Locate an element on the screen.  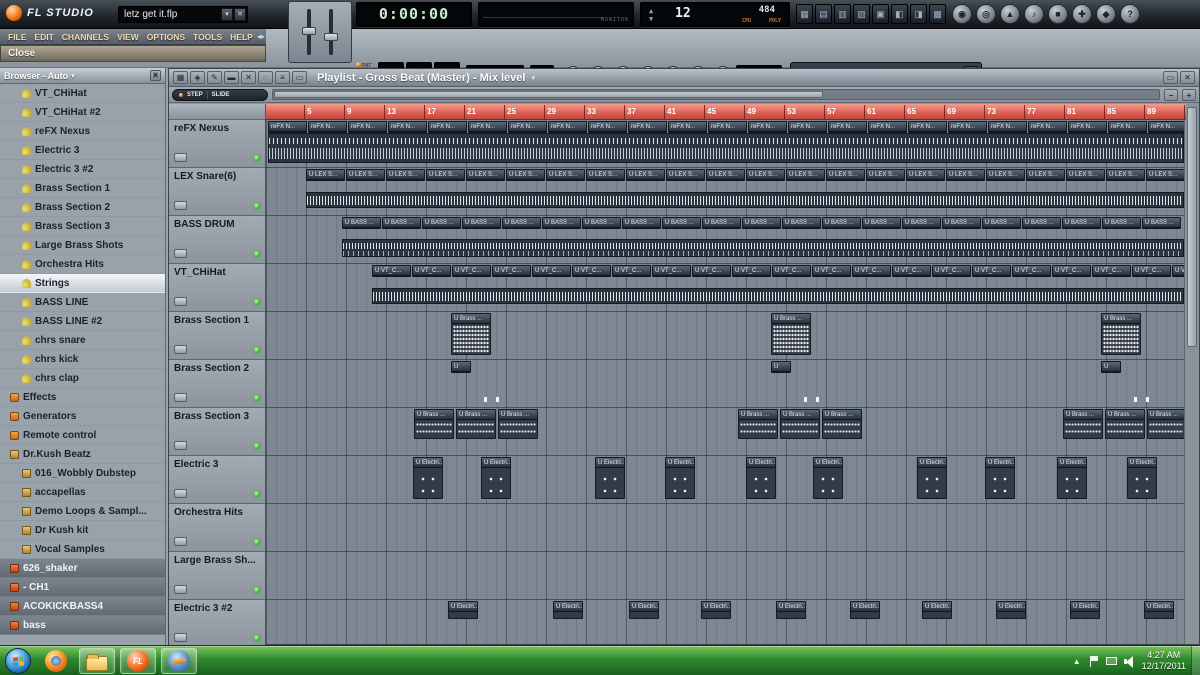
browser-item: Remote control is located at coordinates (82, 435).